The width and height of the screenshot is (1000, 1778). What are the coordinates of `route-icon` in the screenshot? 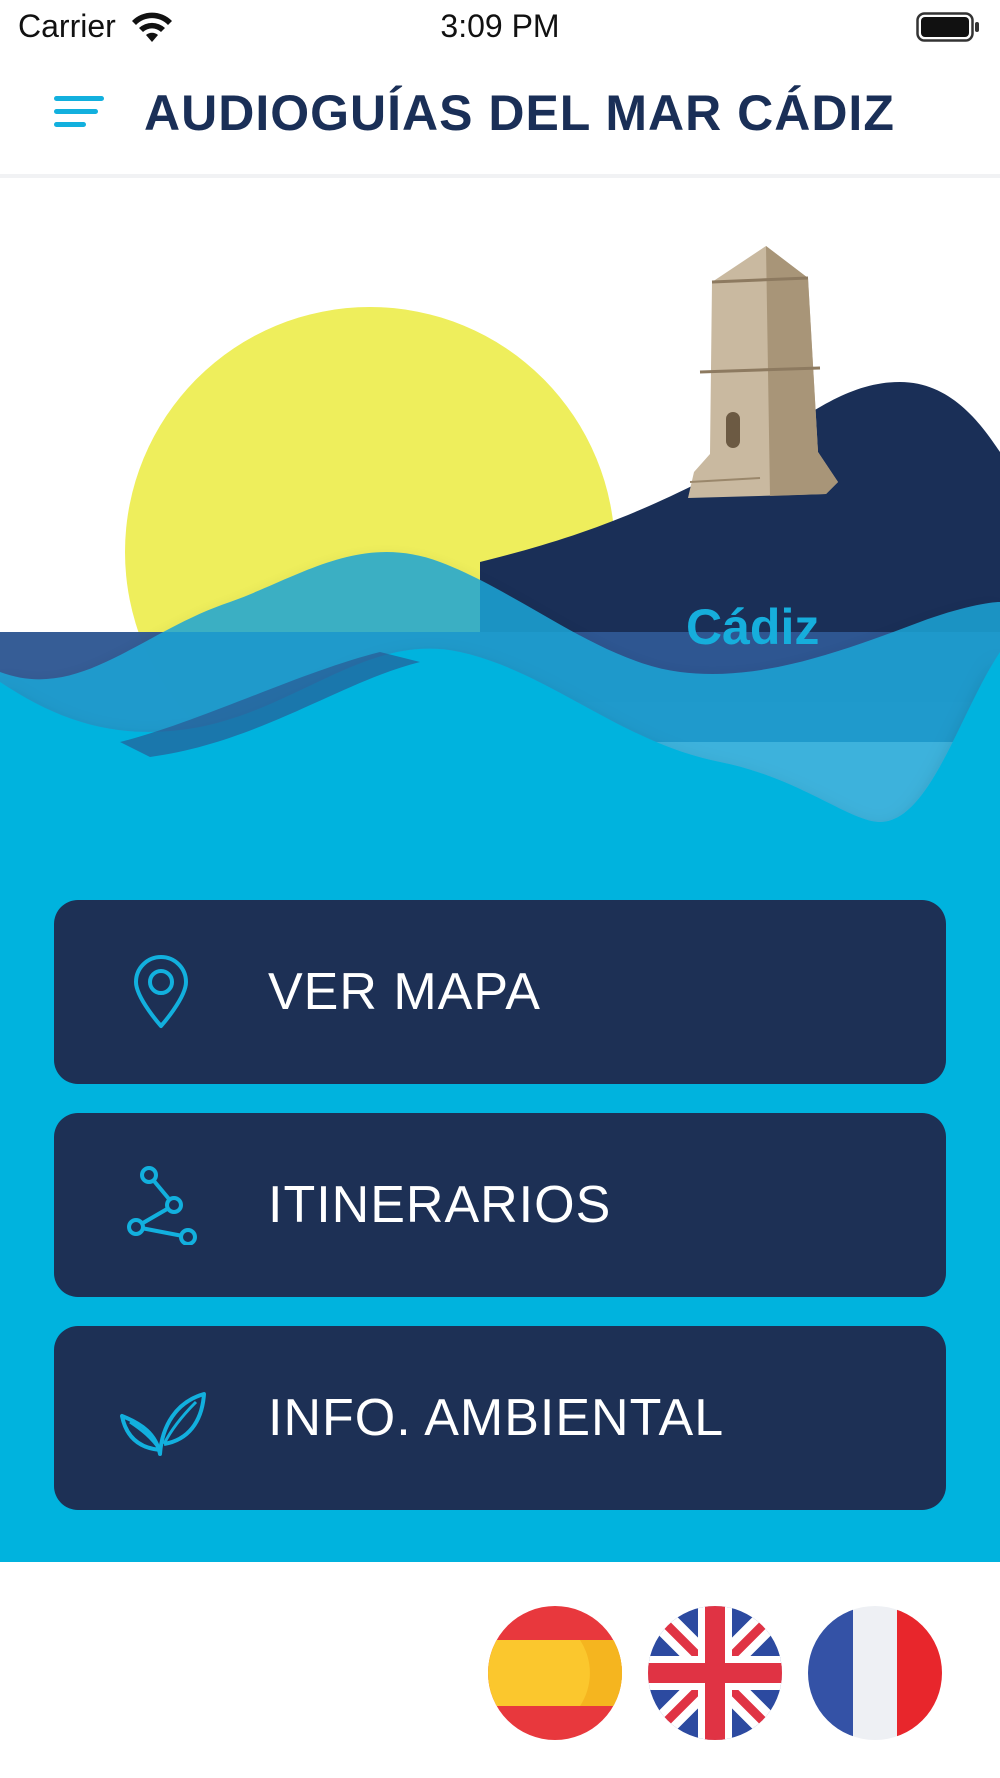 It's located at (162, 1205).